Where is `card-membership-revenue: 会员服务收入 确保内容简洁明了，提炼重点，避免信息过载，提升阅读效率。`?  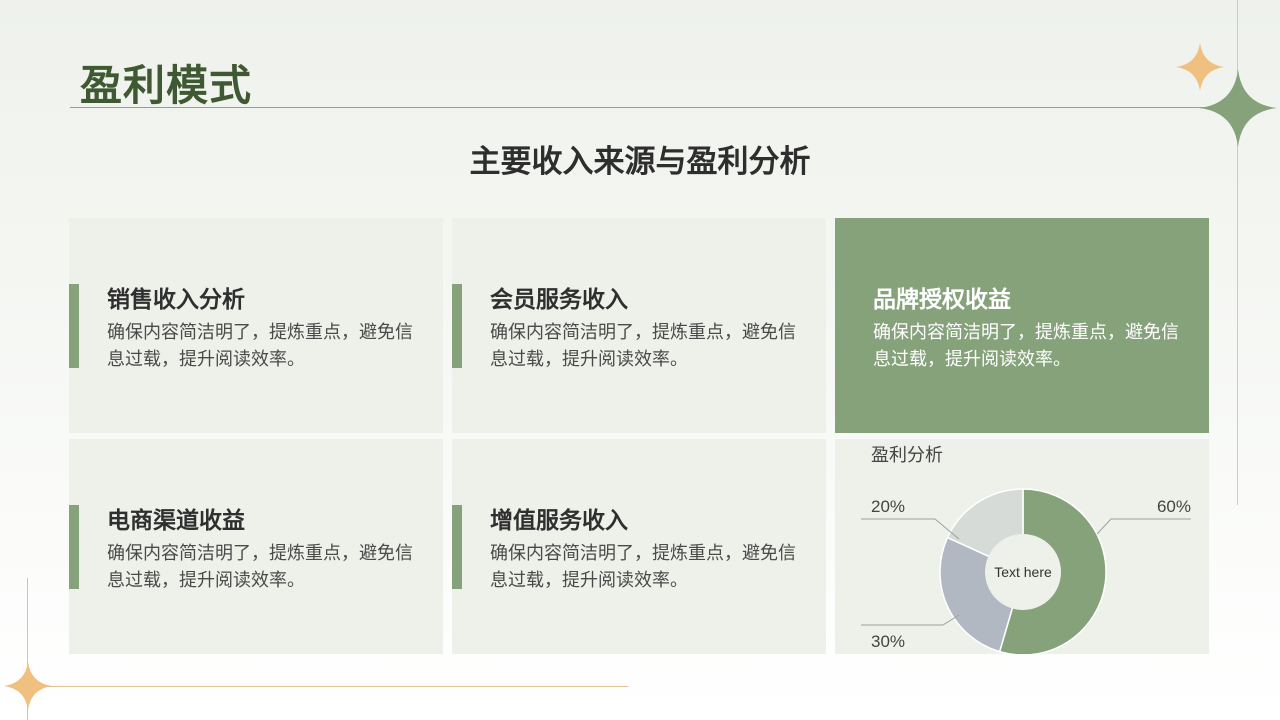
card-membership-revenue: 会员服务收入 确保内容简洁明了，提炼重点，避免信息过载，提升阅读效率。 is located at coordinates (639, 325).